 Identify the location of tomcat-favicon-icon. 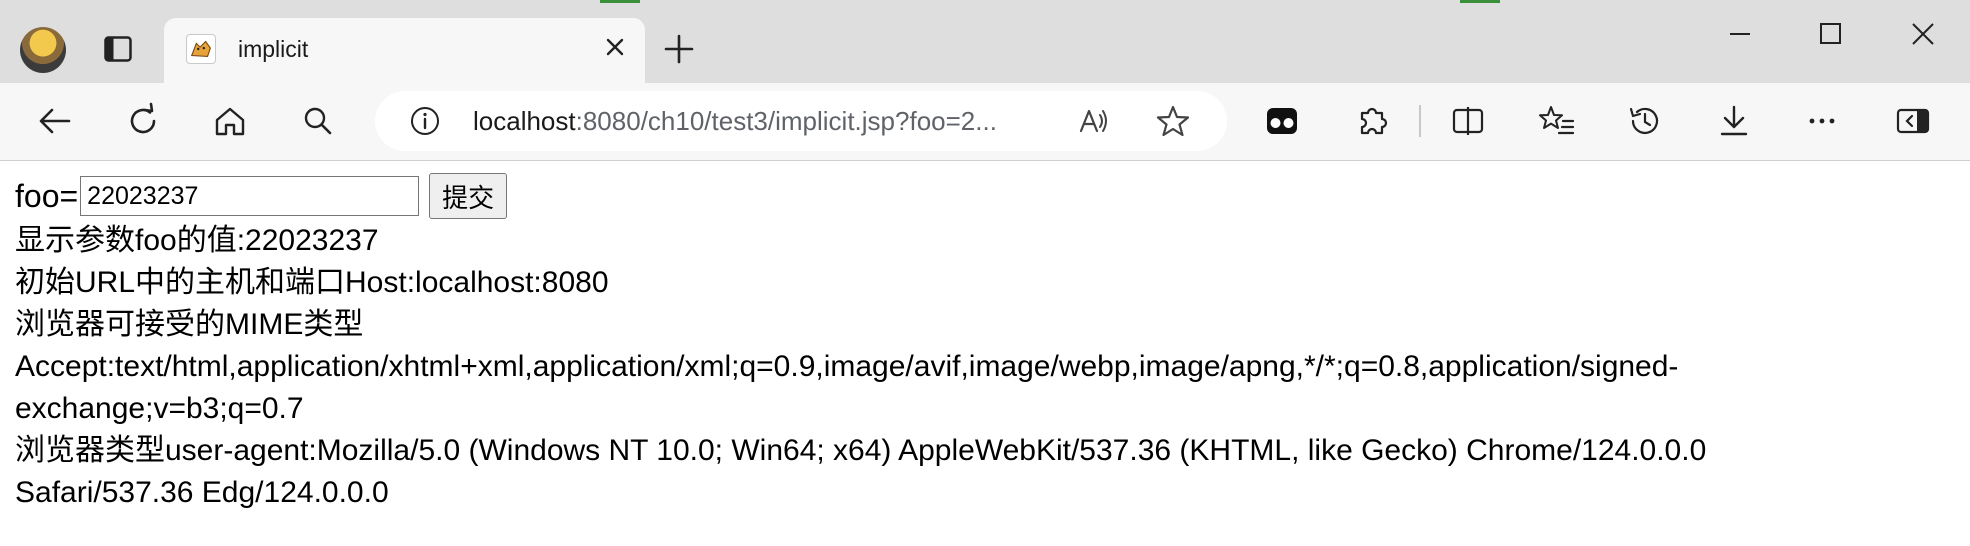
(201, 49).